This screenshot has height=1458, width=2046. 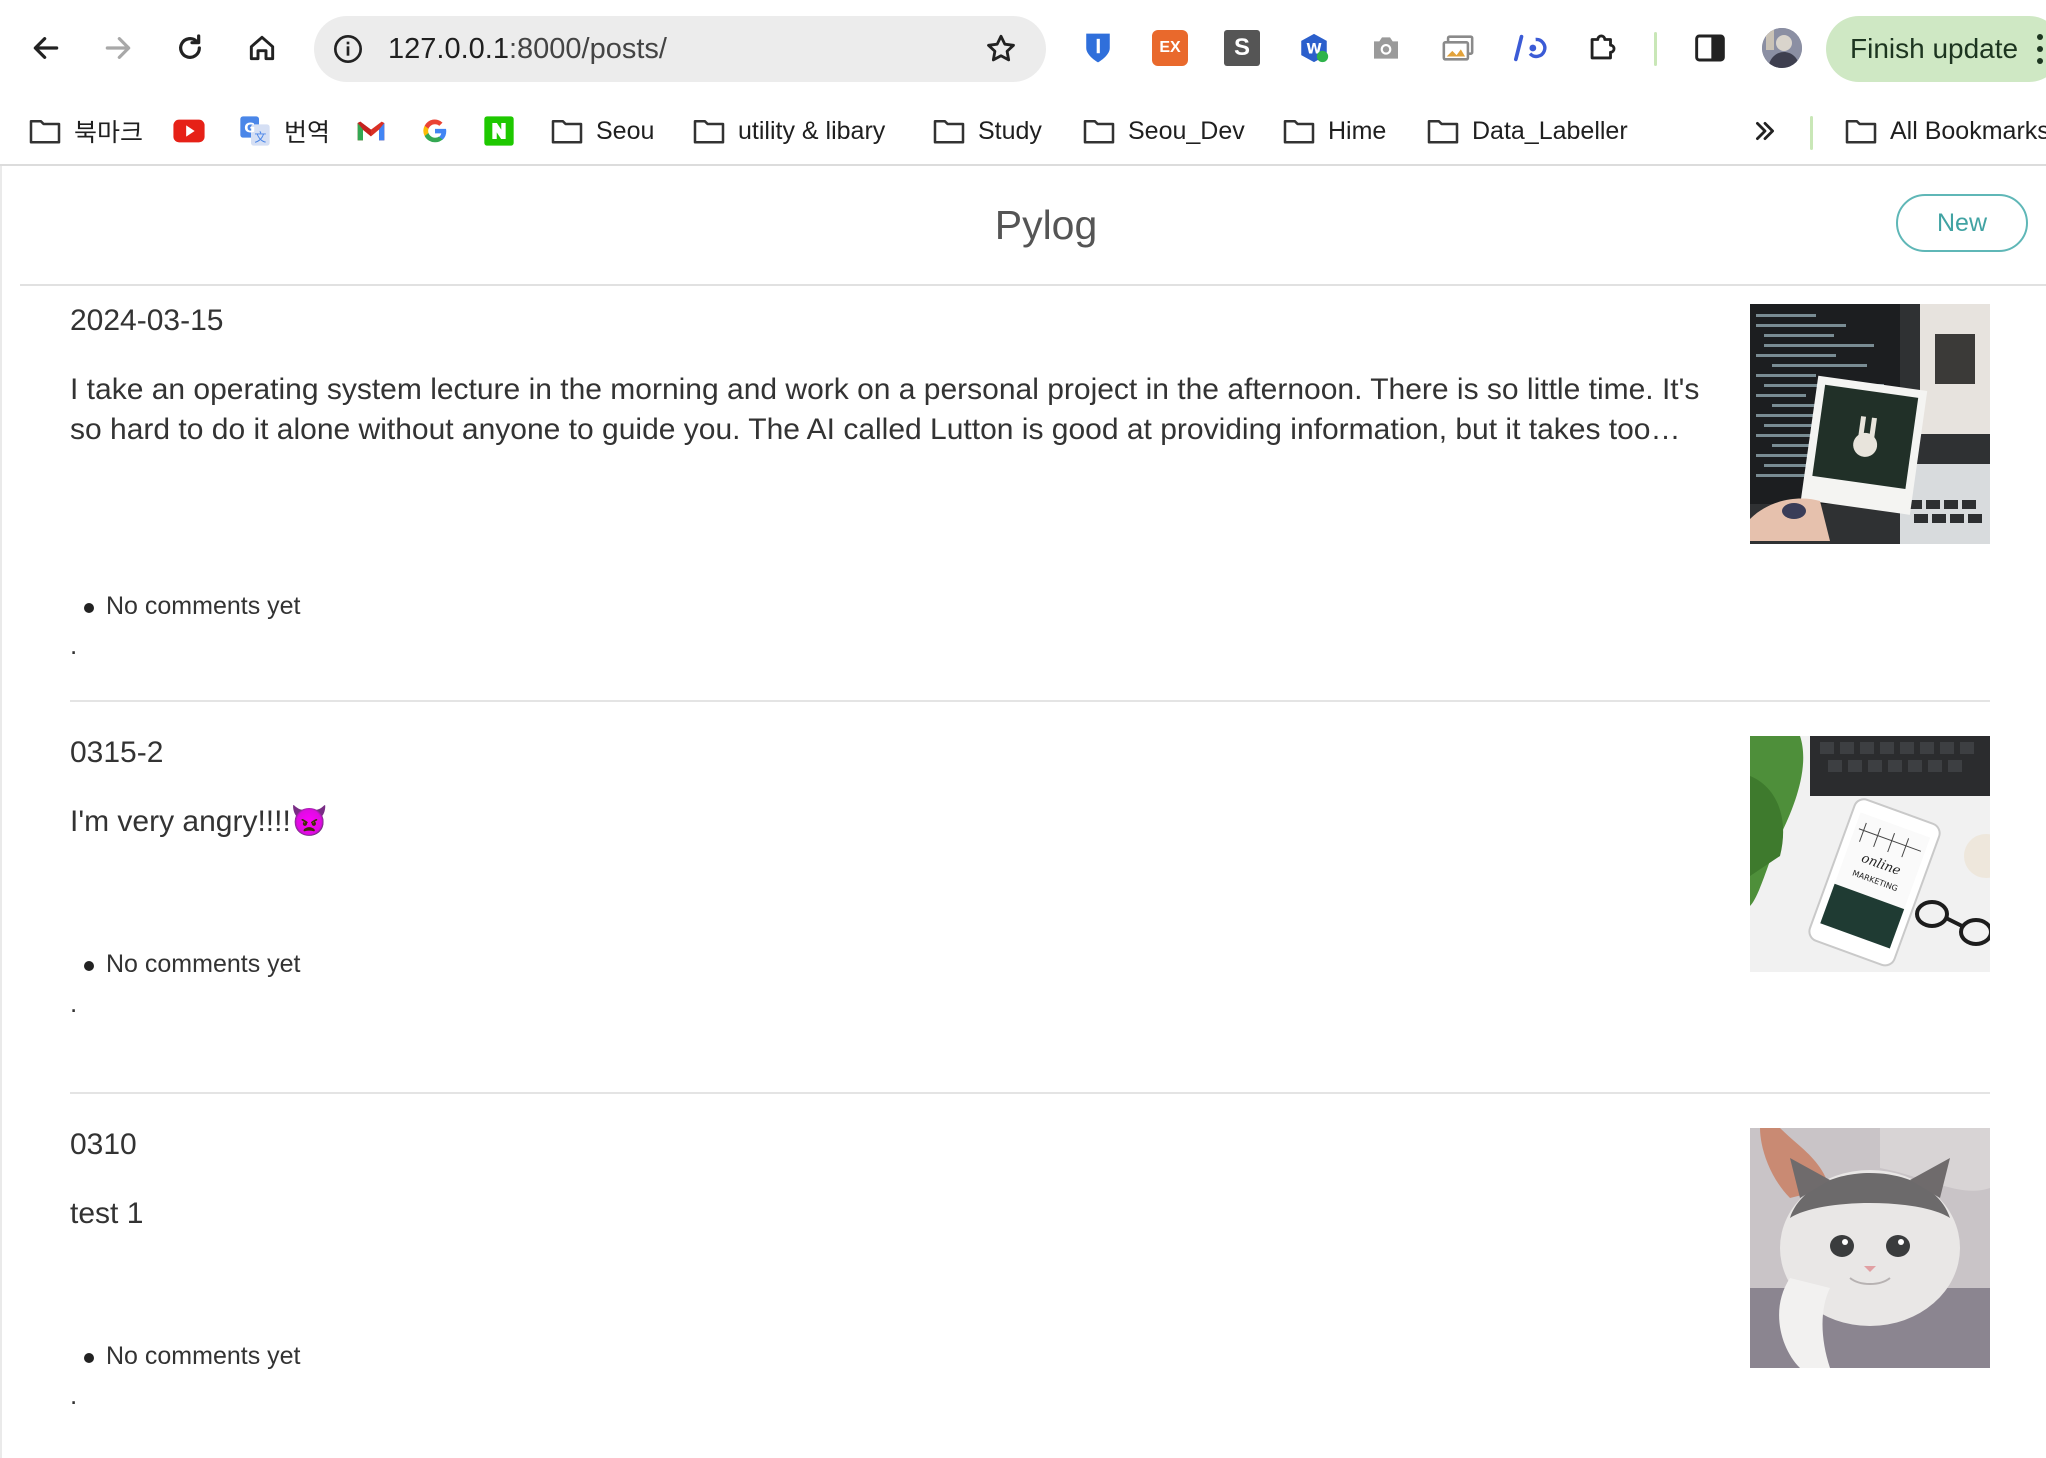 What do you see at coordinates (1870, 854) in the screenshot?
I see `post-thumbnail-phone-photo: online MARKETING` at bounding box center [1870, 854].